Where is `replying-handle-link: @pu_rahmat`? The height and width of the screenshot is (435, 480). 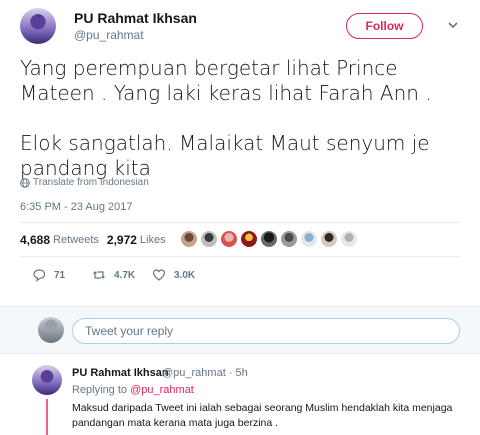 replying-handle-link: @pu_rahmat is located at coordinates (162, 390).